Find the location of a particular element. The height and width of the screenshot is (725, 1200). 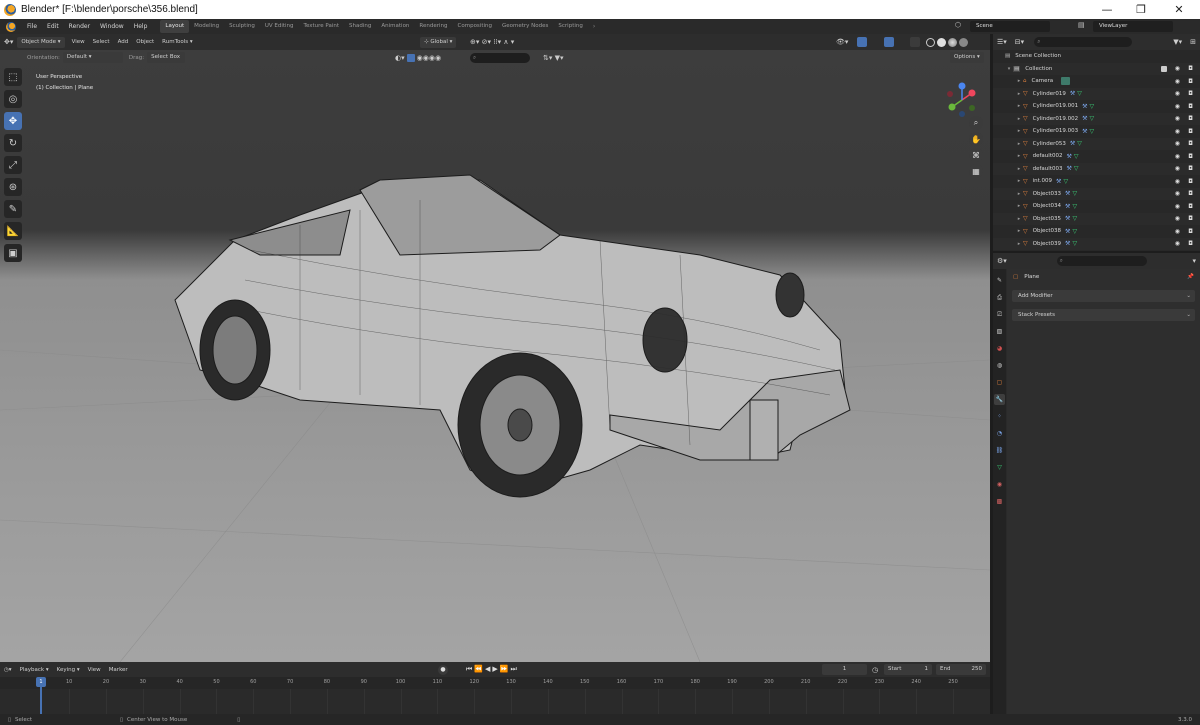

workspace-more-icon: › is located at coordinates (594, 26).